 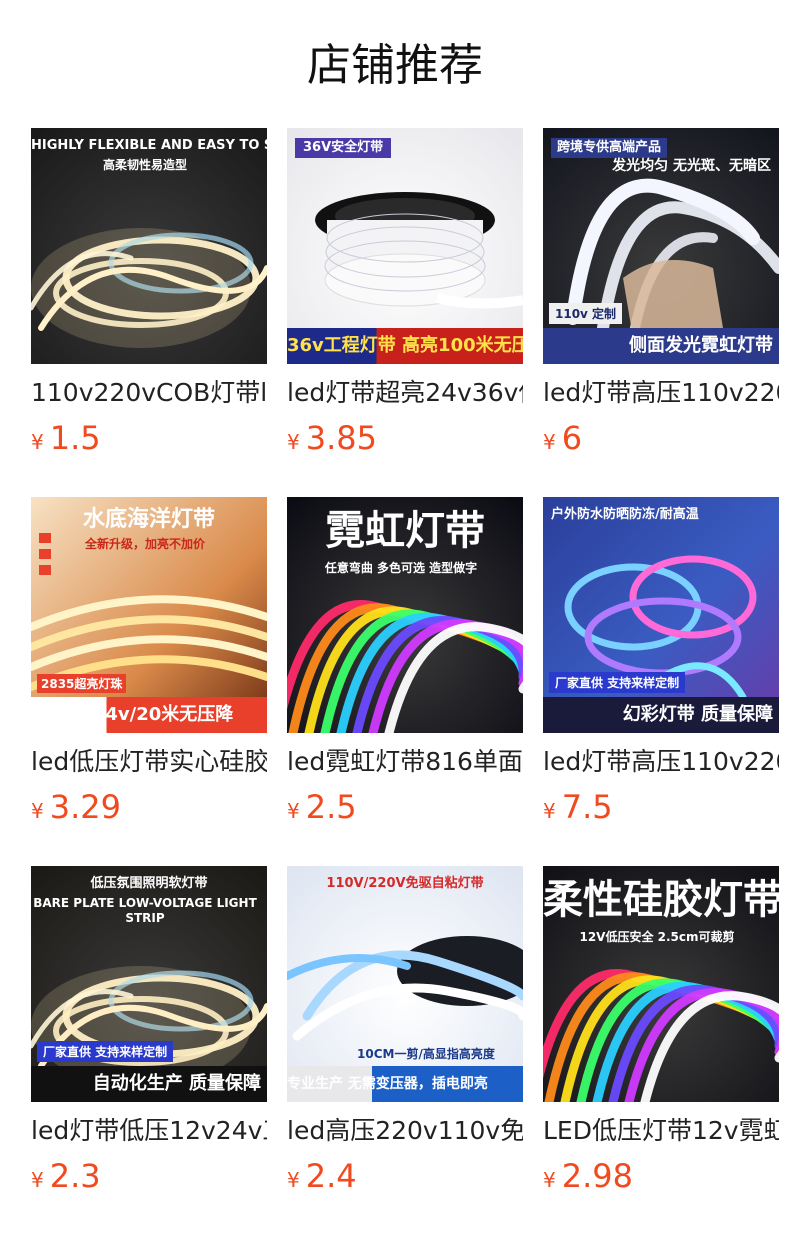 I want to click on image-headline: 霓虹灯带, so click(x=405, y=531).